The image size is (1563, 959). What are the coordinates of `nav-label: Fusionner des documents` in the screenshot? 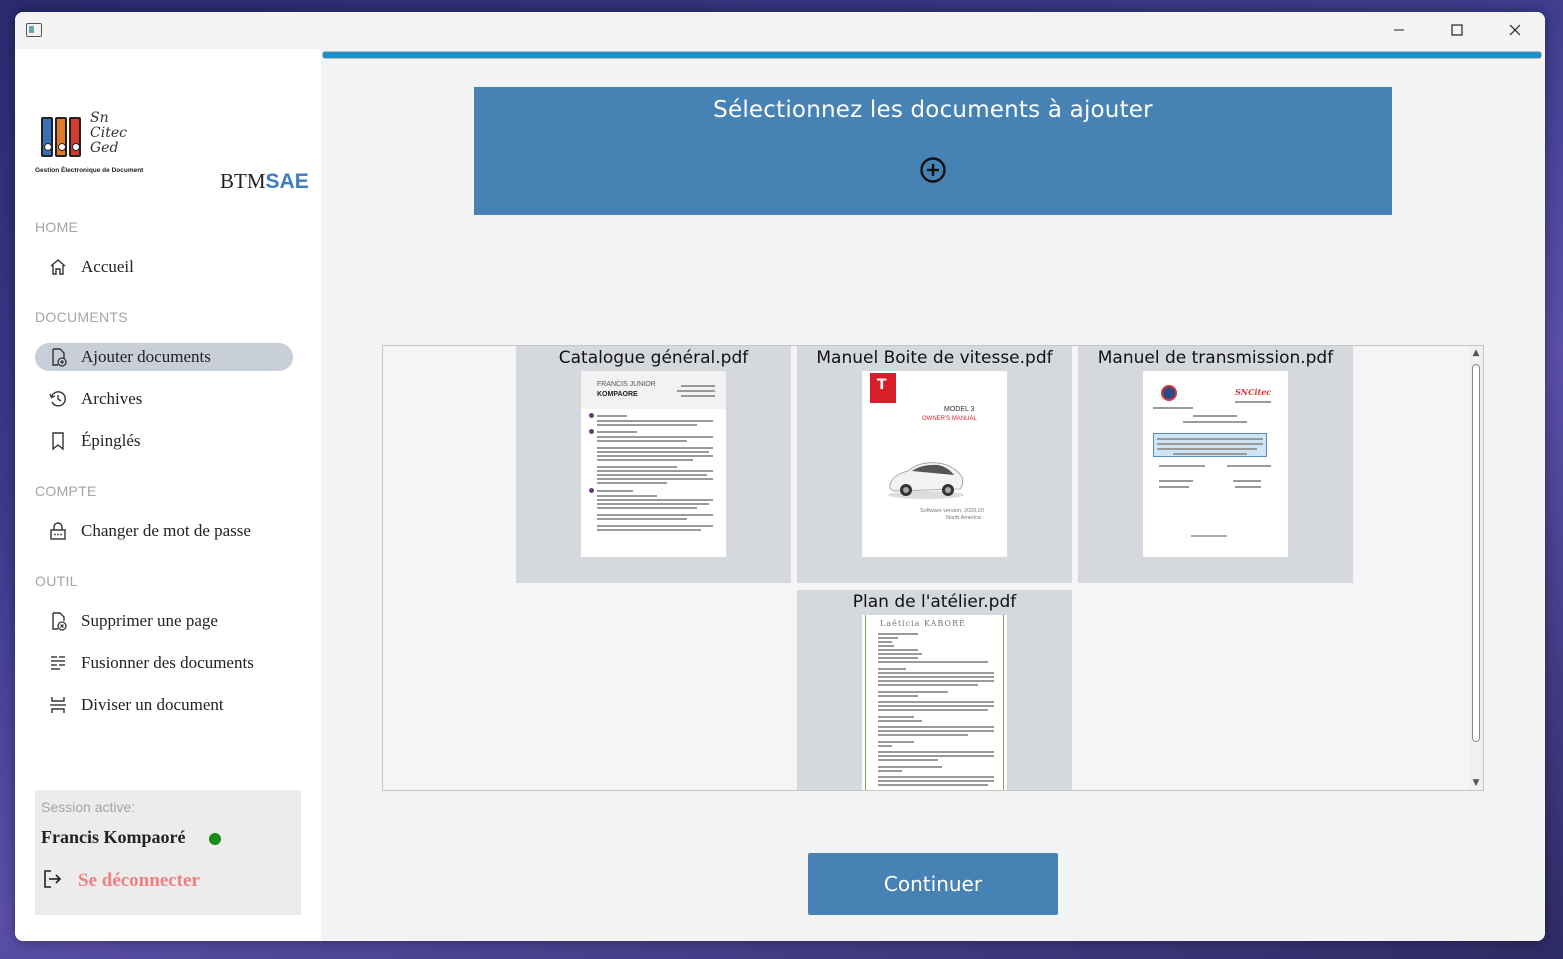 It's located at (167, 662).